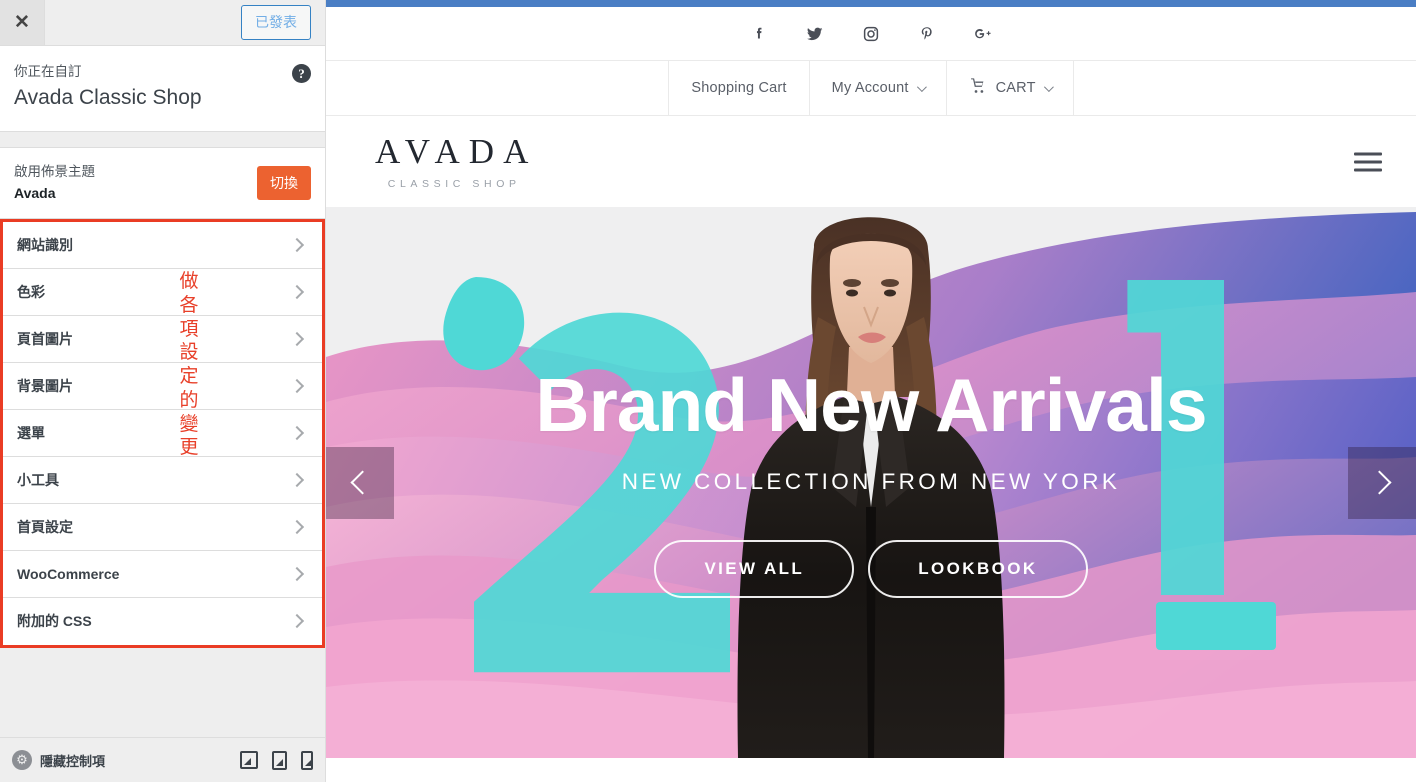 This screenshot has height=782, width=1416. What do you see at coordinates (871, 3) in the screenshot?
I see `admin-bar` at bounding box center [871, 3].